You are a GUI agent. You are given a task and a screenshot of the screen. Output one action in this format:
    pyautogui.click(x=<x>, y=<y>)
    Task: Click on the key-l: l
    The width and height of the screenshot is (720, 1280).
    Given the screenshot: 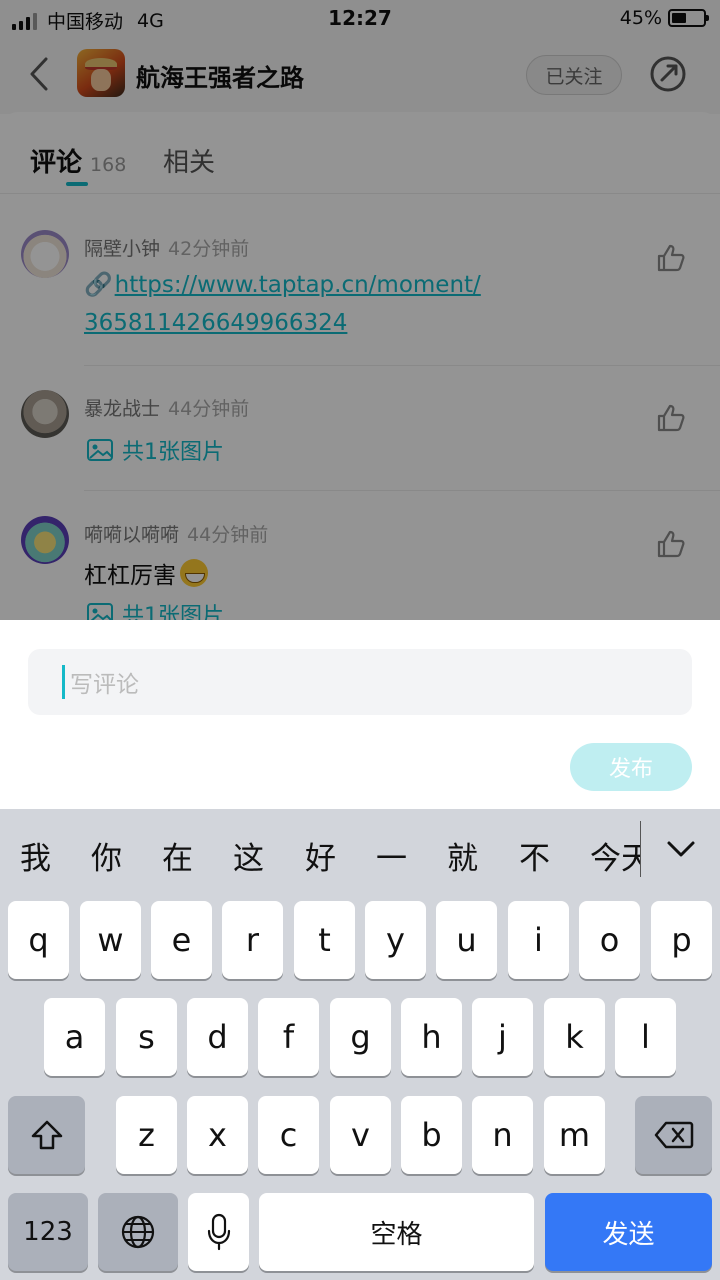 What is the action you would take?
    pyautogui.click(x=645, y=1037)
    